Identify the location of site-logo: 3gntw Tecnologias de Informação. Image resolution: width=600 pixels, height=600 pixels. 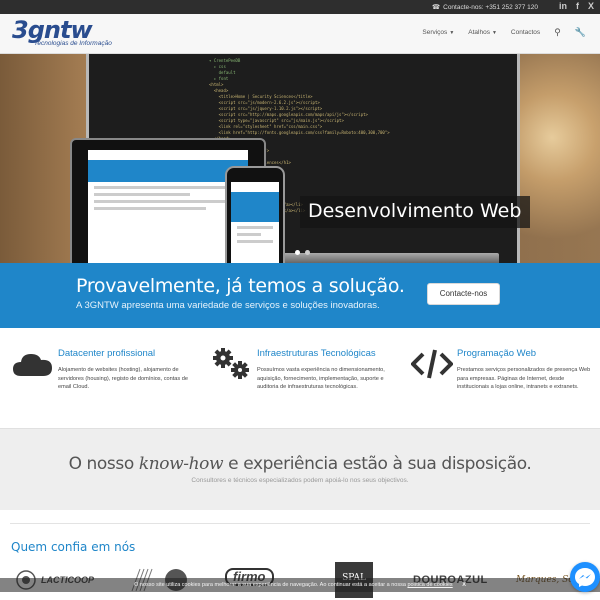
(69, 35).